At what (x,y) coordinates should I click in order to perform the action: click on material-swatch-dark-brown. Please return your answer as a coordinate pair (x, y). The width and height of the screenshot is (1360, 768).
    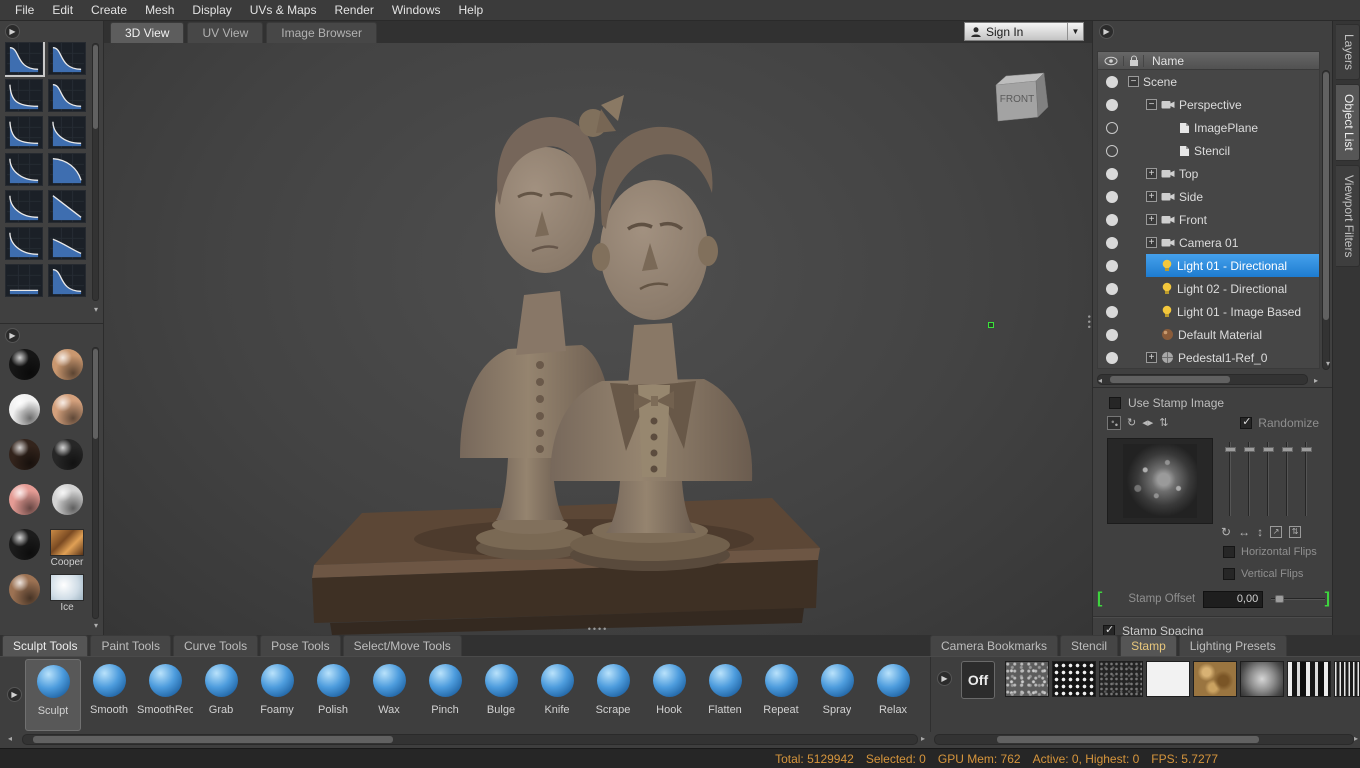
    Looking at the image, I should click on (24, 459).